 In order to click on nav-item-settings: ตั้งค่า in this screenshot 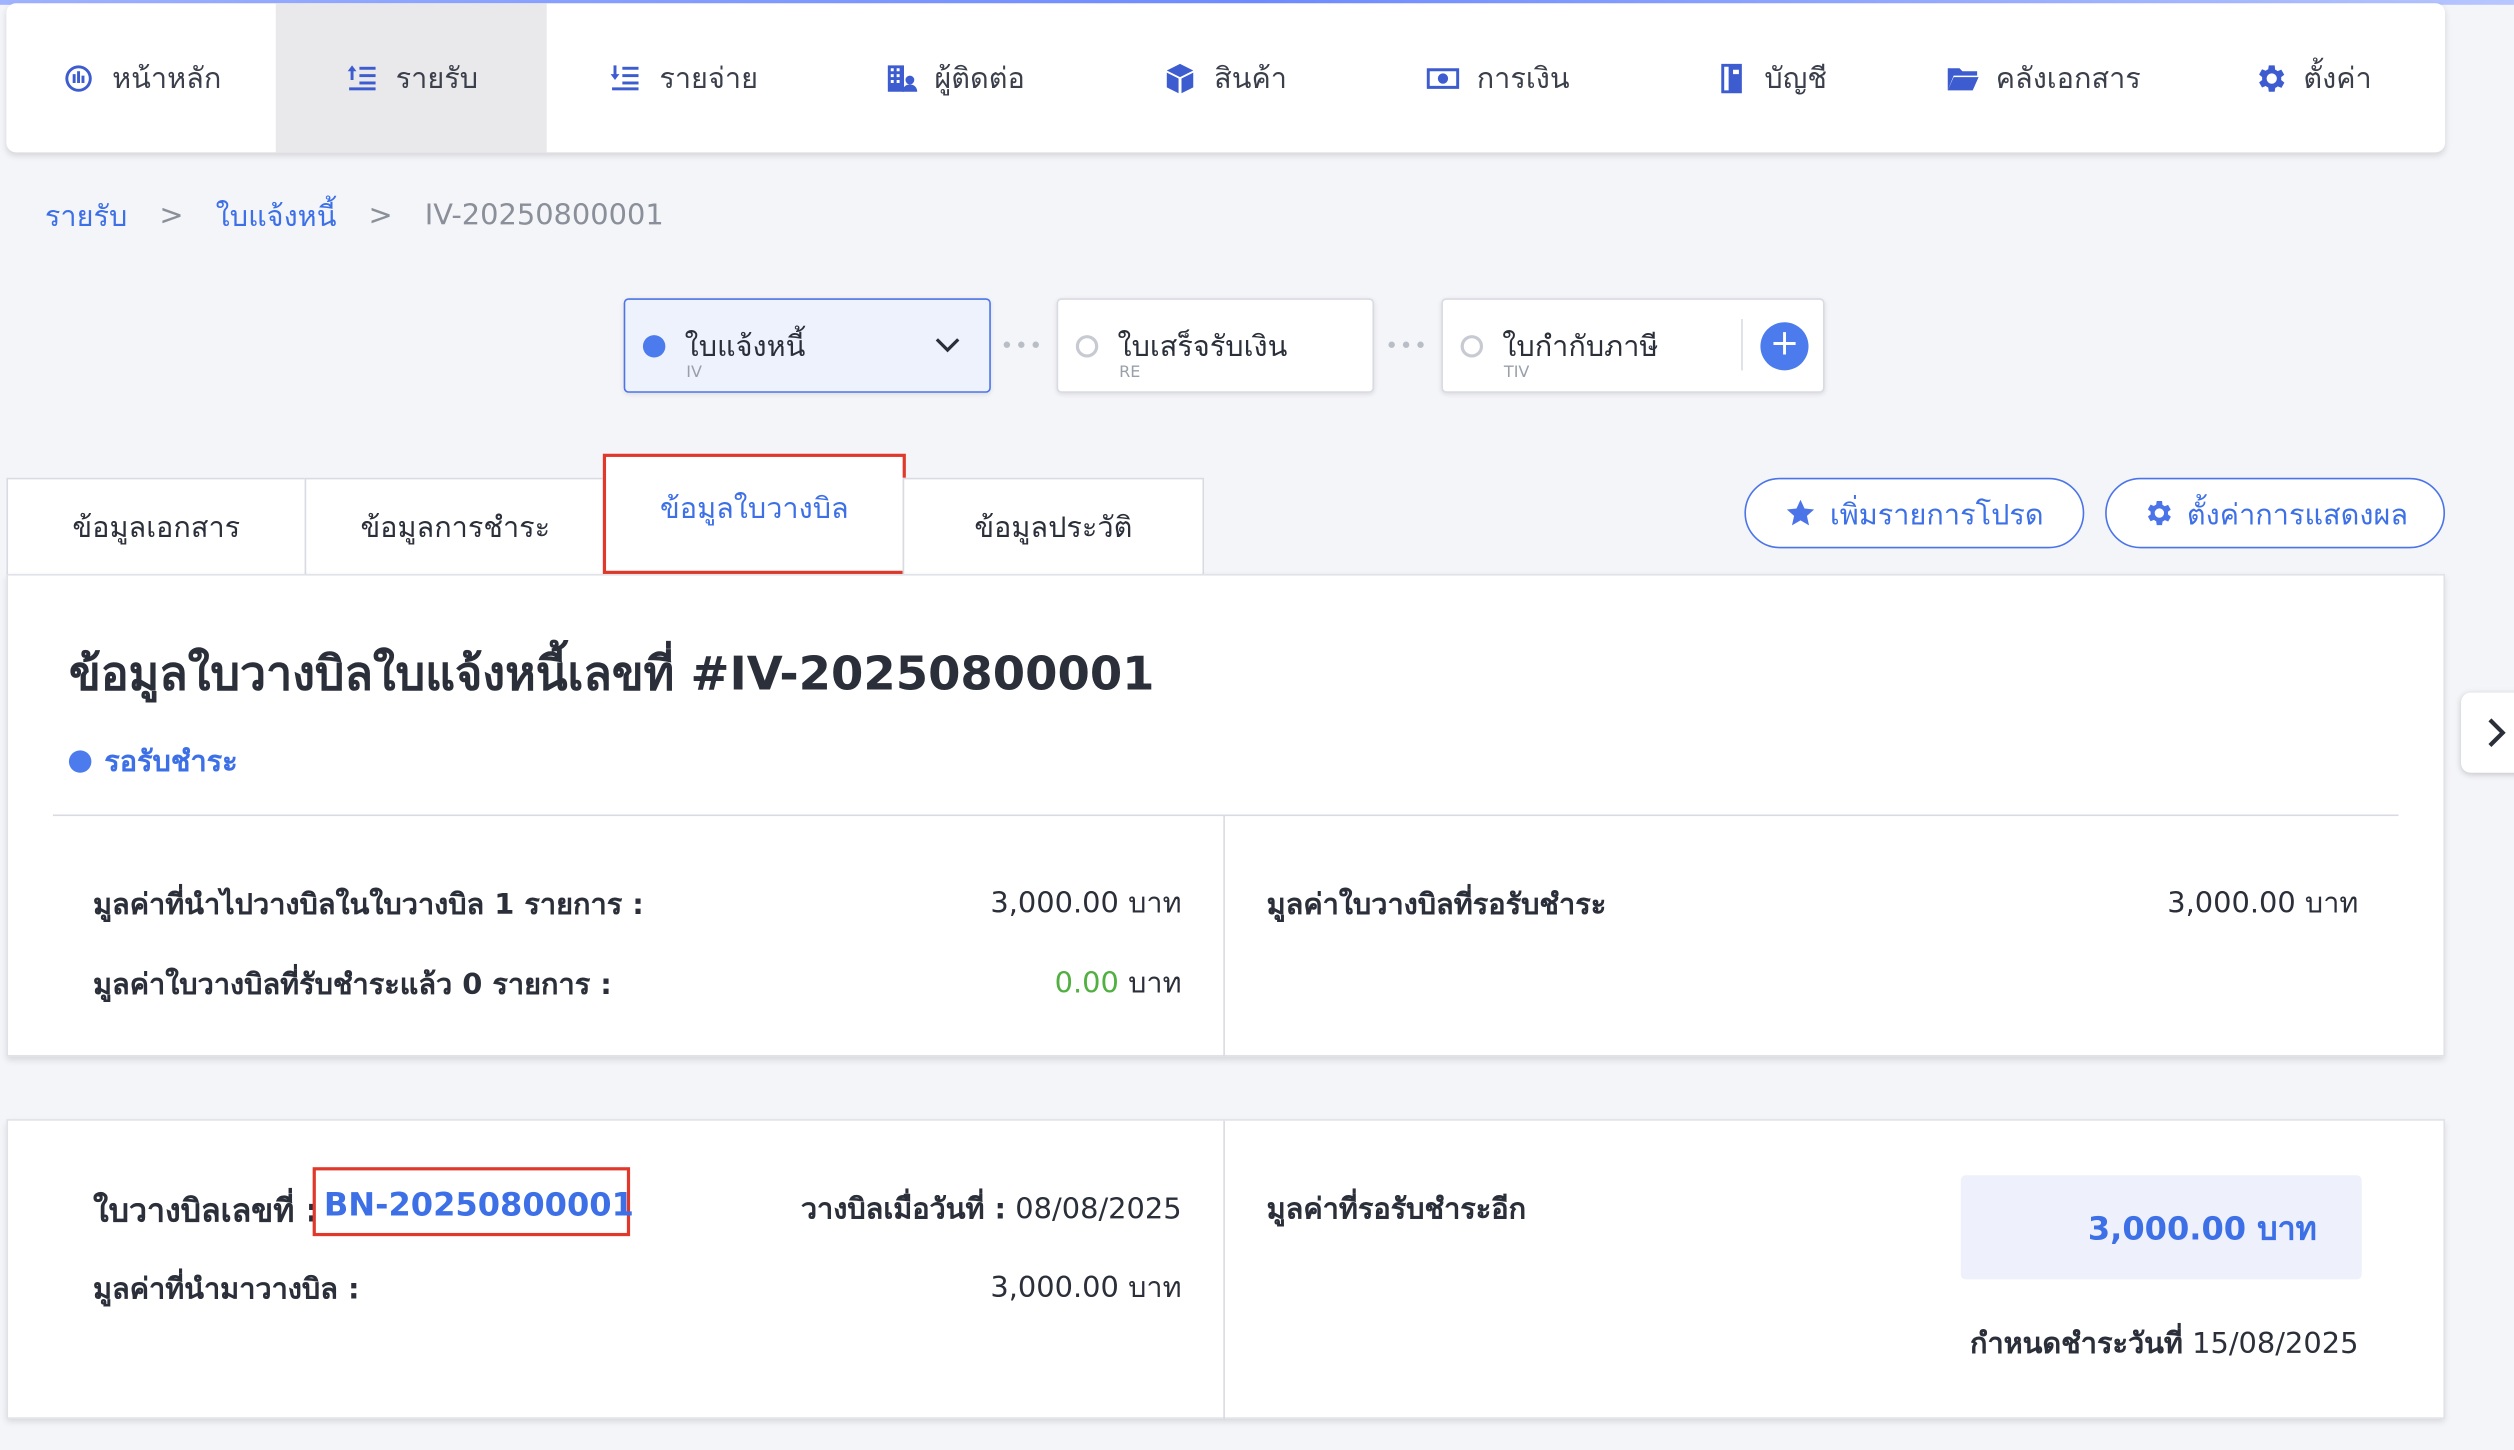, I will do `click(2312, 77)`.